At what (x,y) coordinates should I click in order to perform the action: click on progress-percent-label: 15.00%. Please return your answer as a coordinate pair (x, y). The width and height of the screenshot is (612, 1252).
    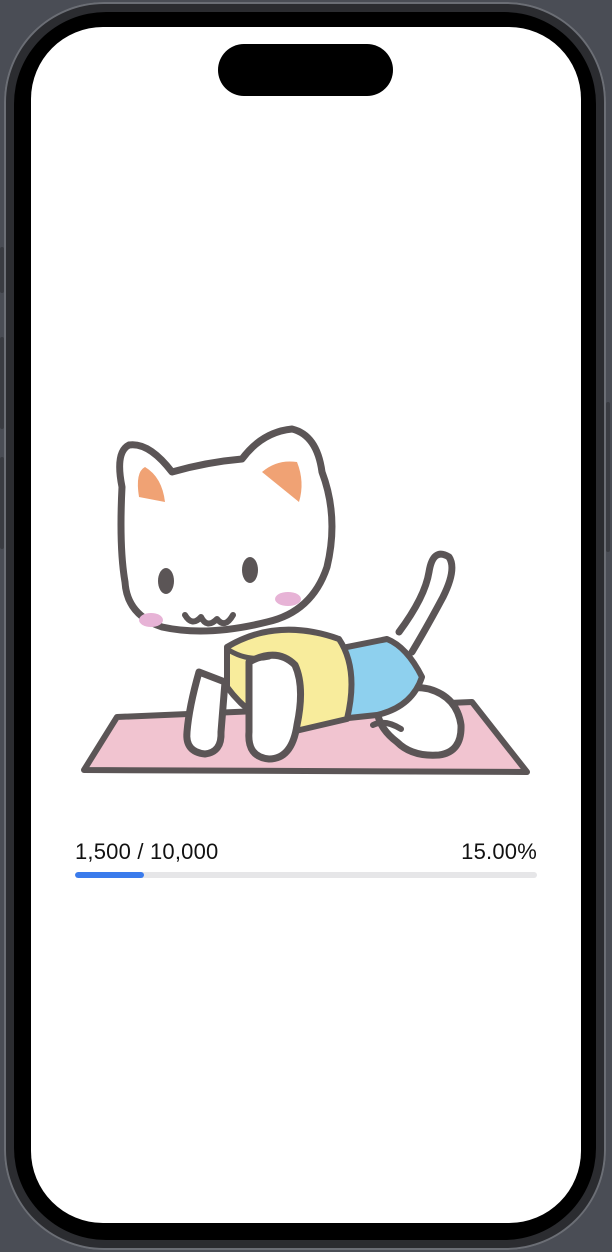
    Looking at the image, I should click on (499, 851).